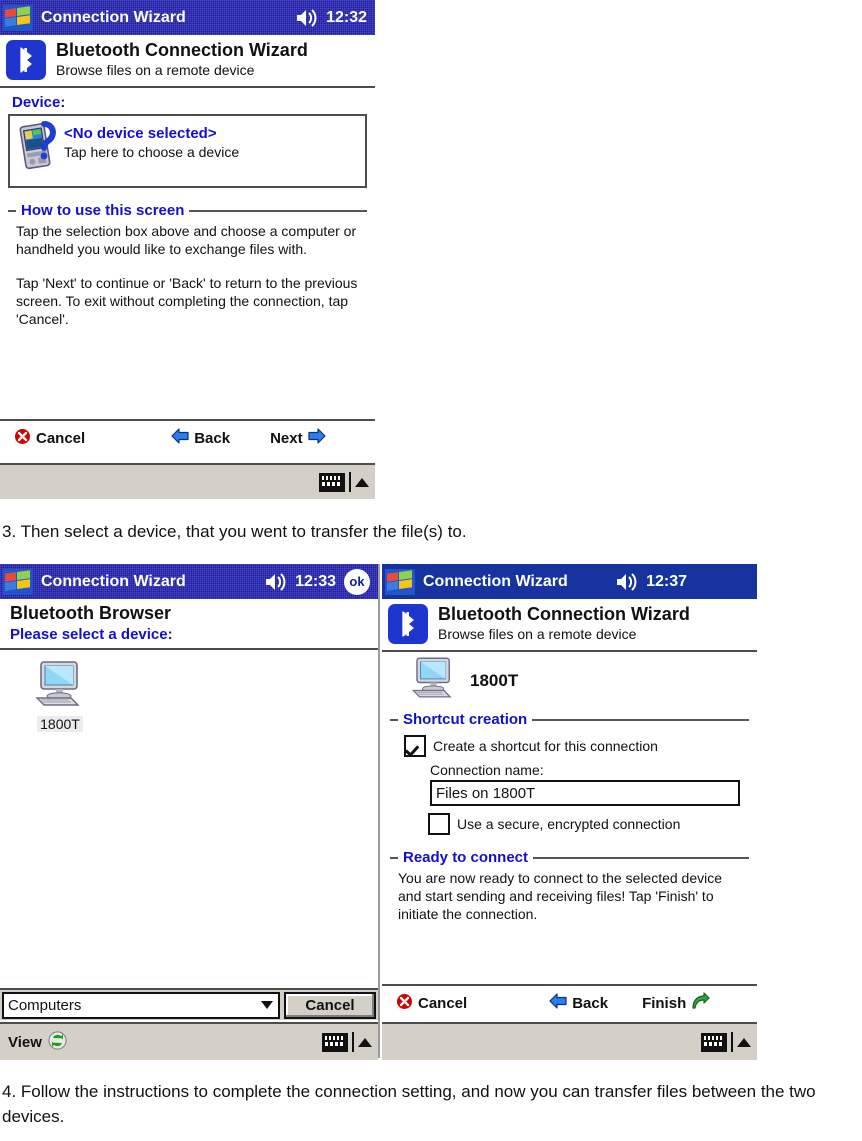 The height and width of the screenshot is (1141, 862). I want to click on selected-device: 1800T, so click(569, 678).